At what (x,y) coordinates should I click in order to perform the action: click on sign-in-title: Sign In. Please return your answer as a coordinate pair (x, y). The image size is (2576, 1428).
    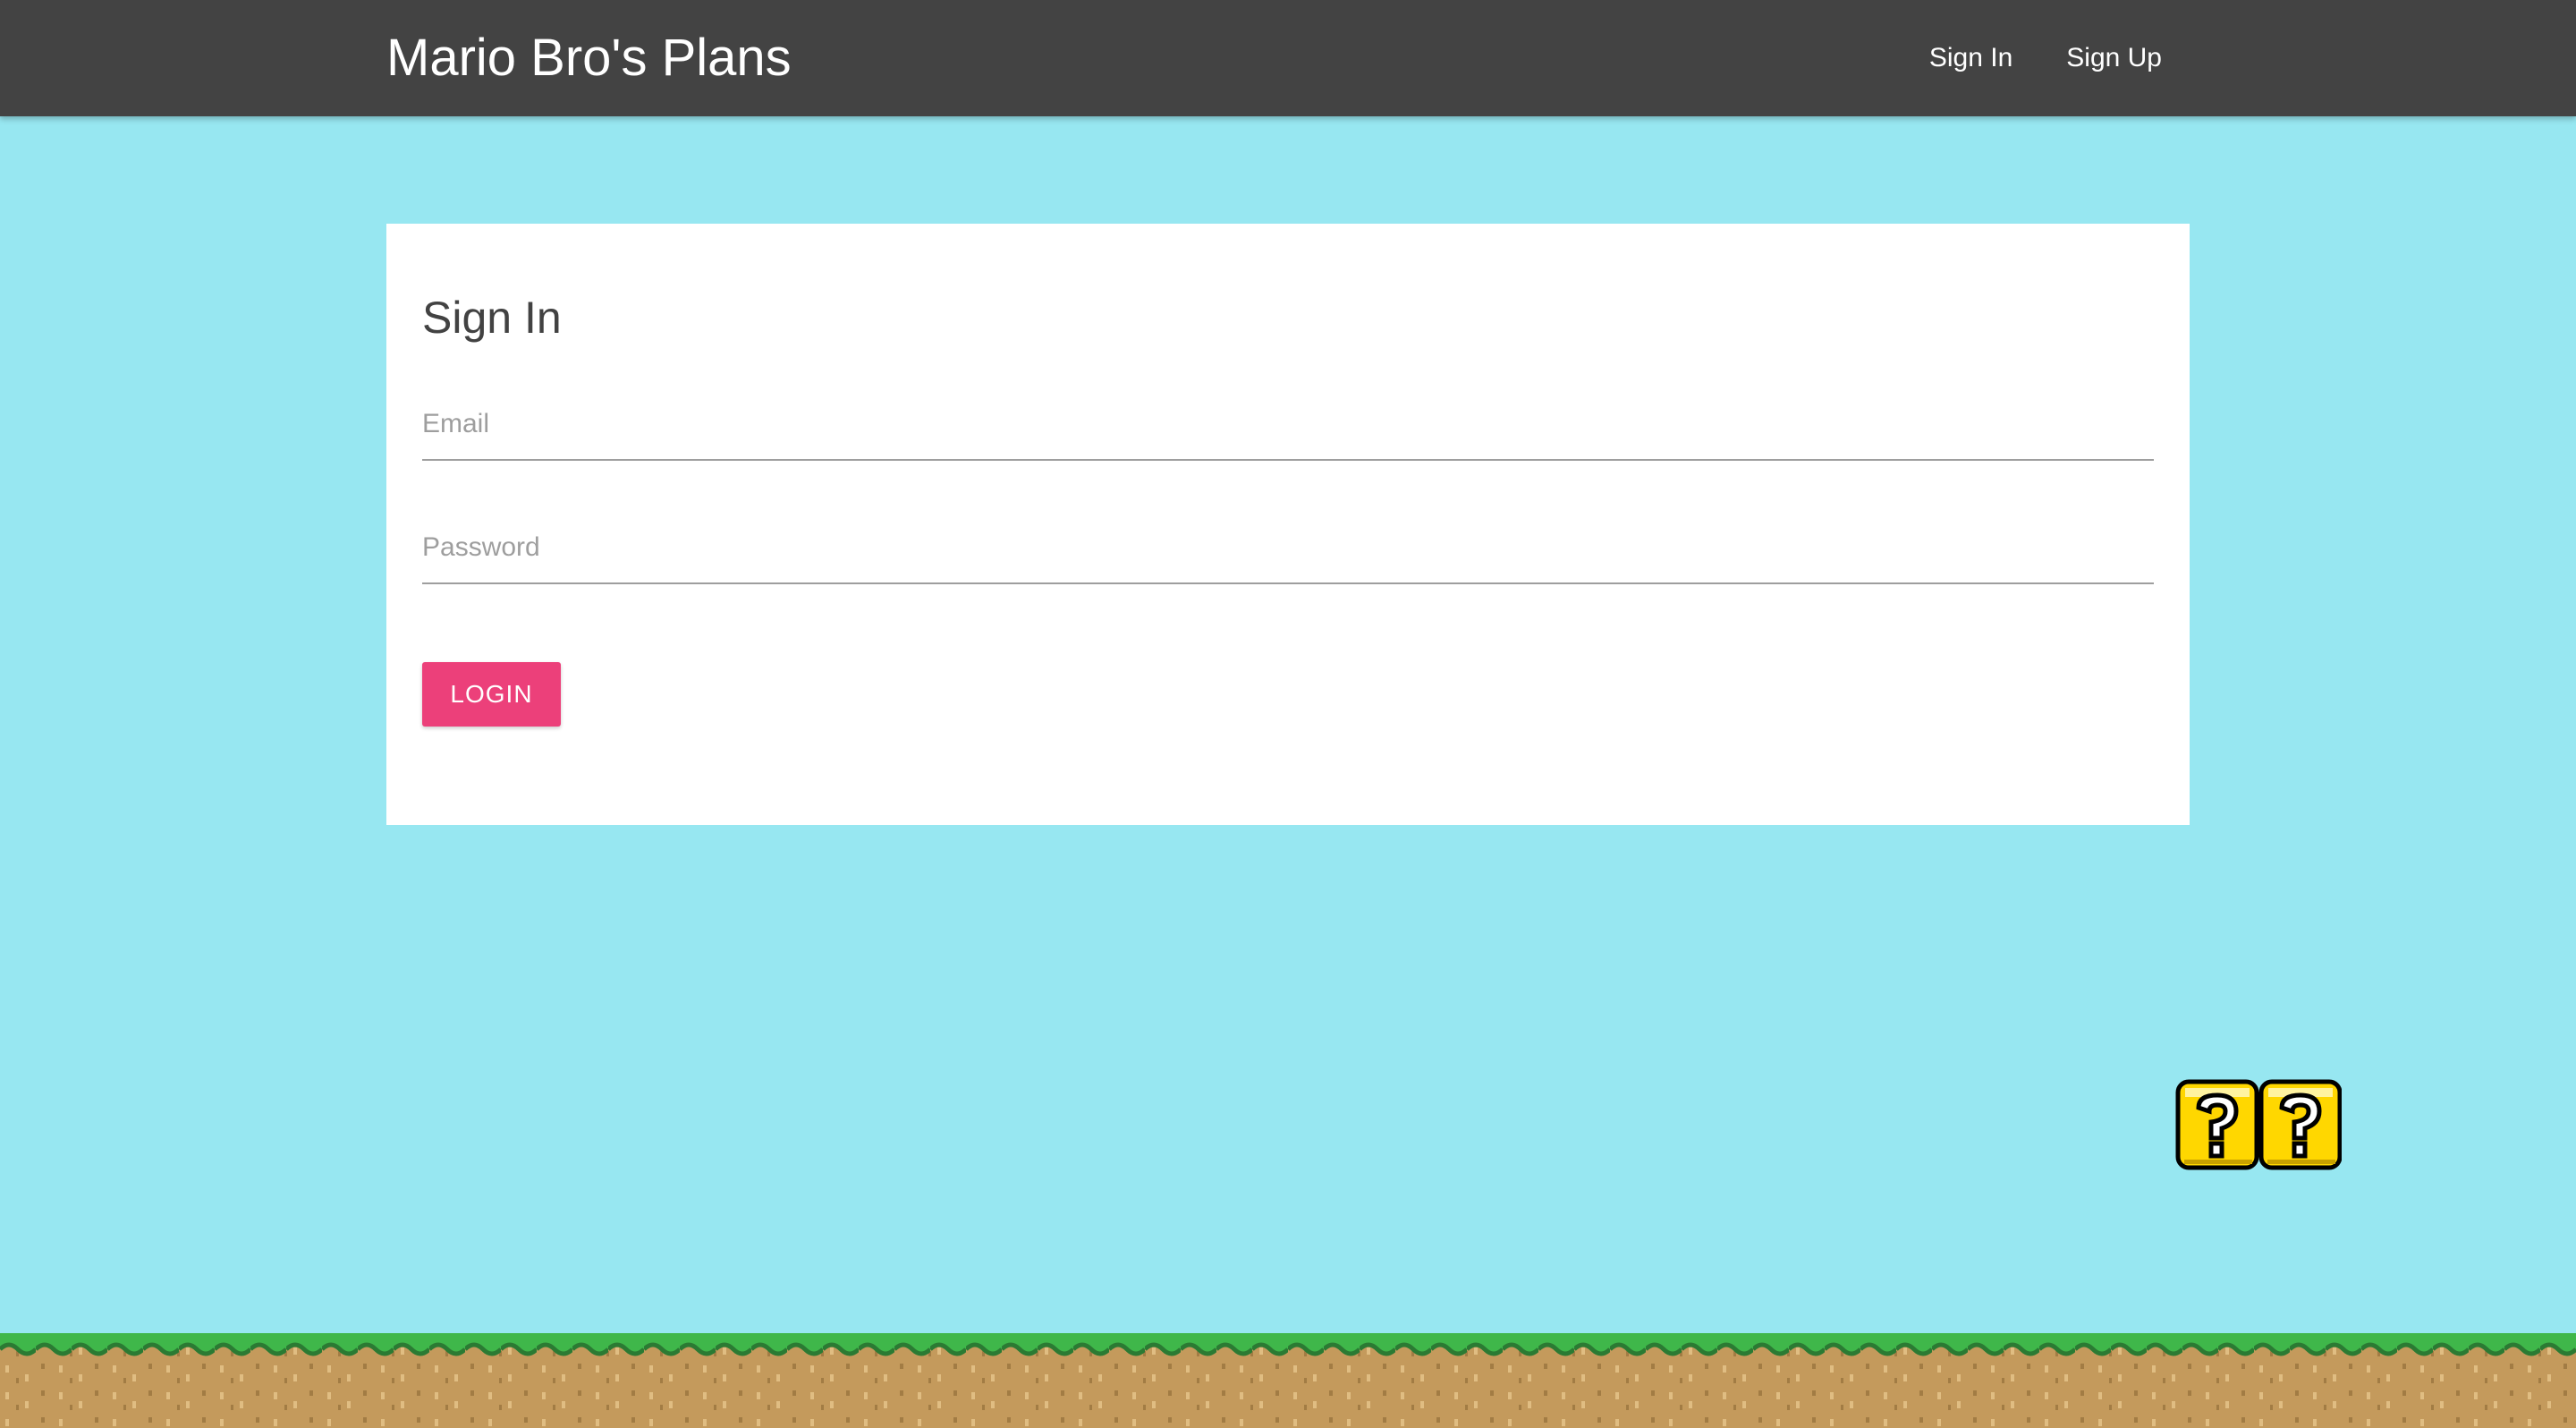
    Looking at the image, I should click on (492, 318).